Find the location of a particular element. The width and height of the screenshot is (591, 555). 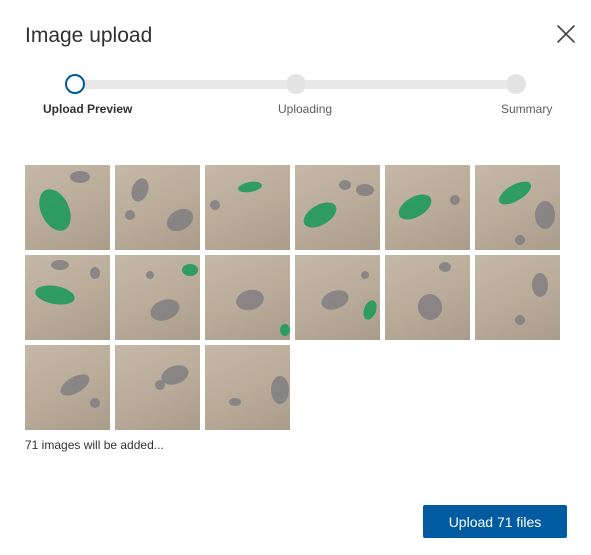

step-summary-indicator is located at coordinates (516, 84).